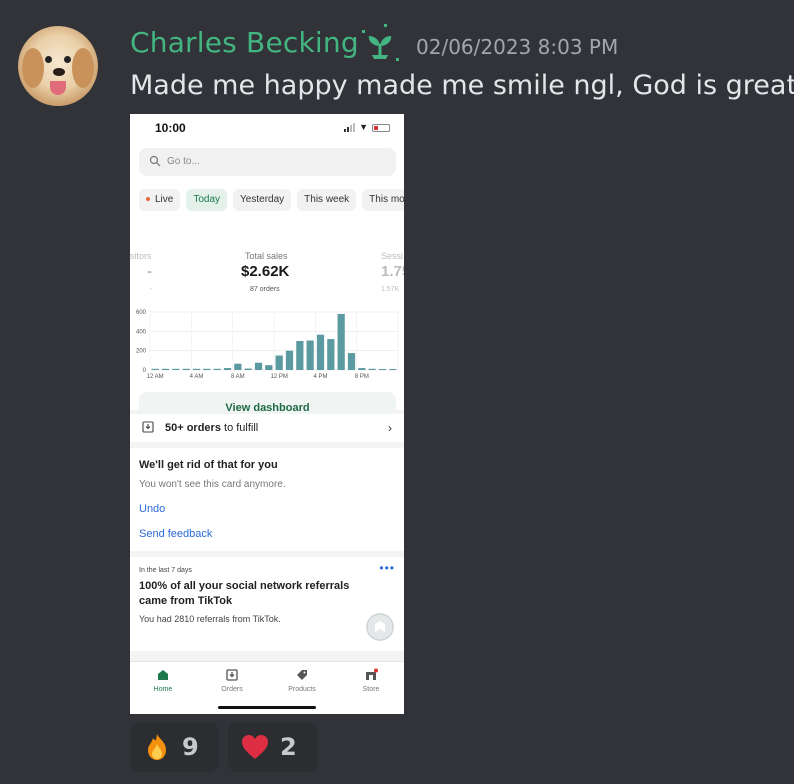 The height and width of the screenshot is (784, 794). Describe the element at coordinates (350, 127) in the screenshot. I see `signal-icon` at that location.